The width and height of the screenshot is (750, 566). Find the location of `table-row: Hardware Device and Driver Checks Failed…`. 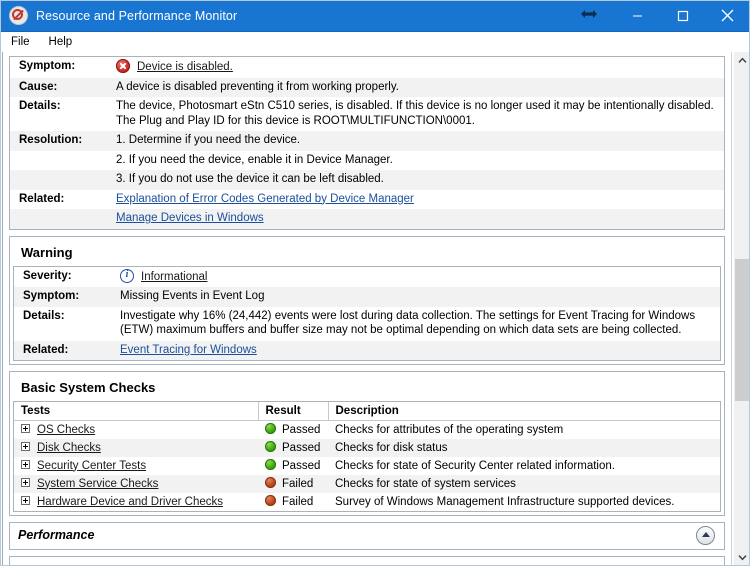

table-row: Hardware Device and Driver Checks Failed… is located at coordinates (367, 501).